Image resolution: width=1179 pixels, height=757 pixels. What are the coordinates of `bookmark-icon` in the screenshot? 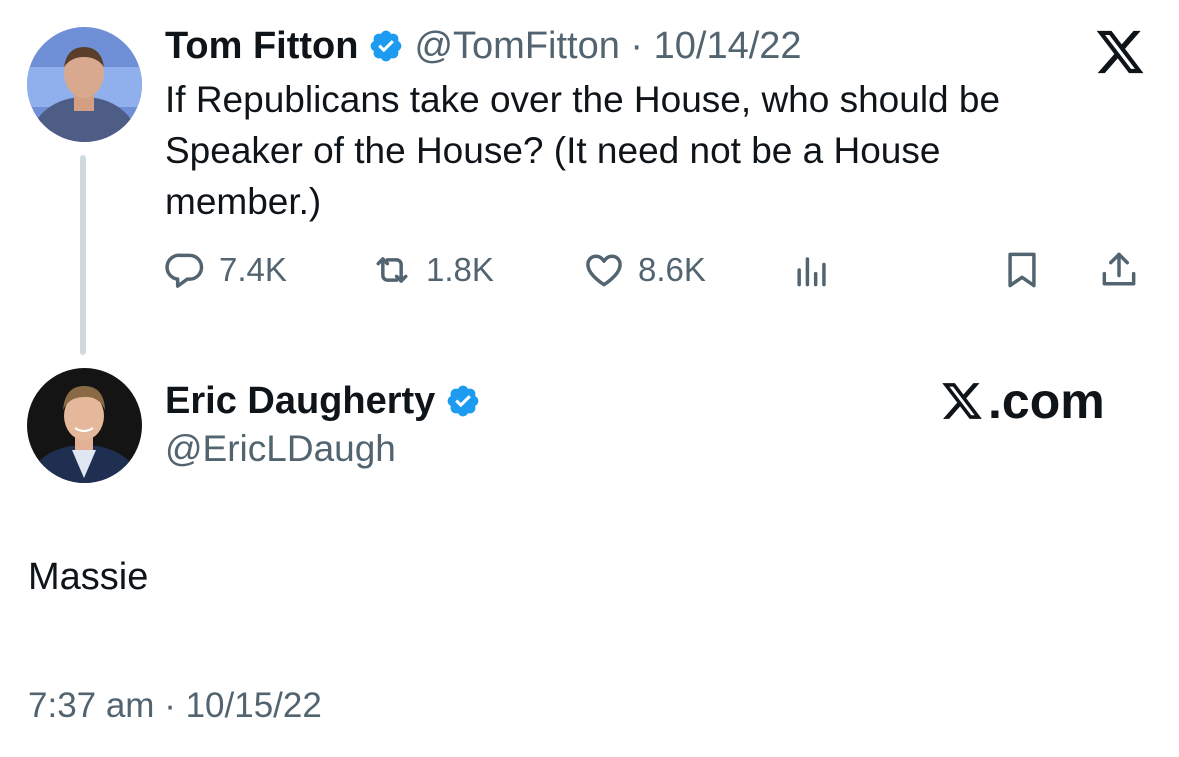 It's located at (1022, 270).